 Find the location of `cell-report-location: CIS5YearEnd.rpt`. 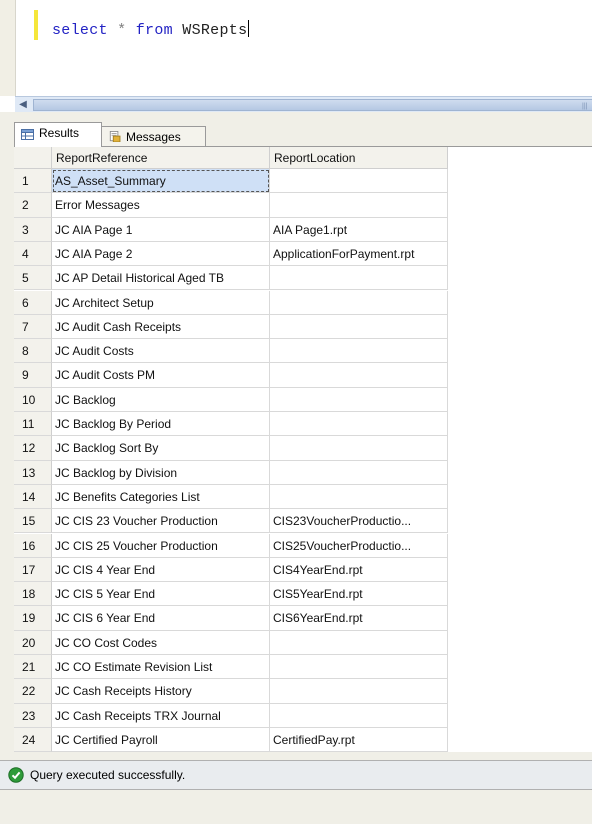

cell-report-location: CIS5YearEnd.rpt is located at coordinates (359, 594).